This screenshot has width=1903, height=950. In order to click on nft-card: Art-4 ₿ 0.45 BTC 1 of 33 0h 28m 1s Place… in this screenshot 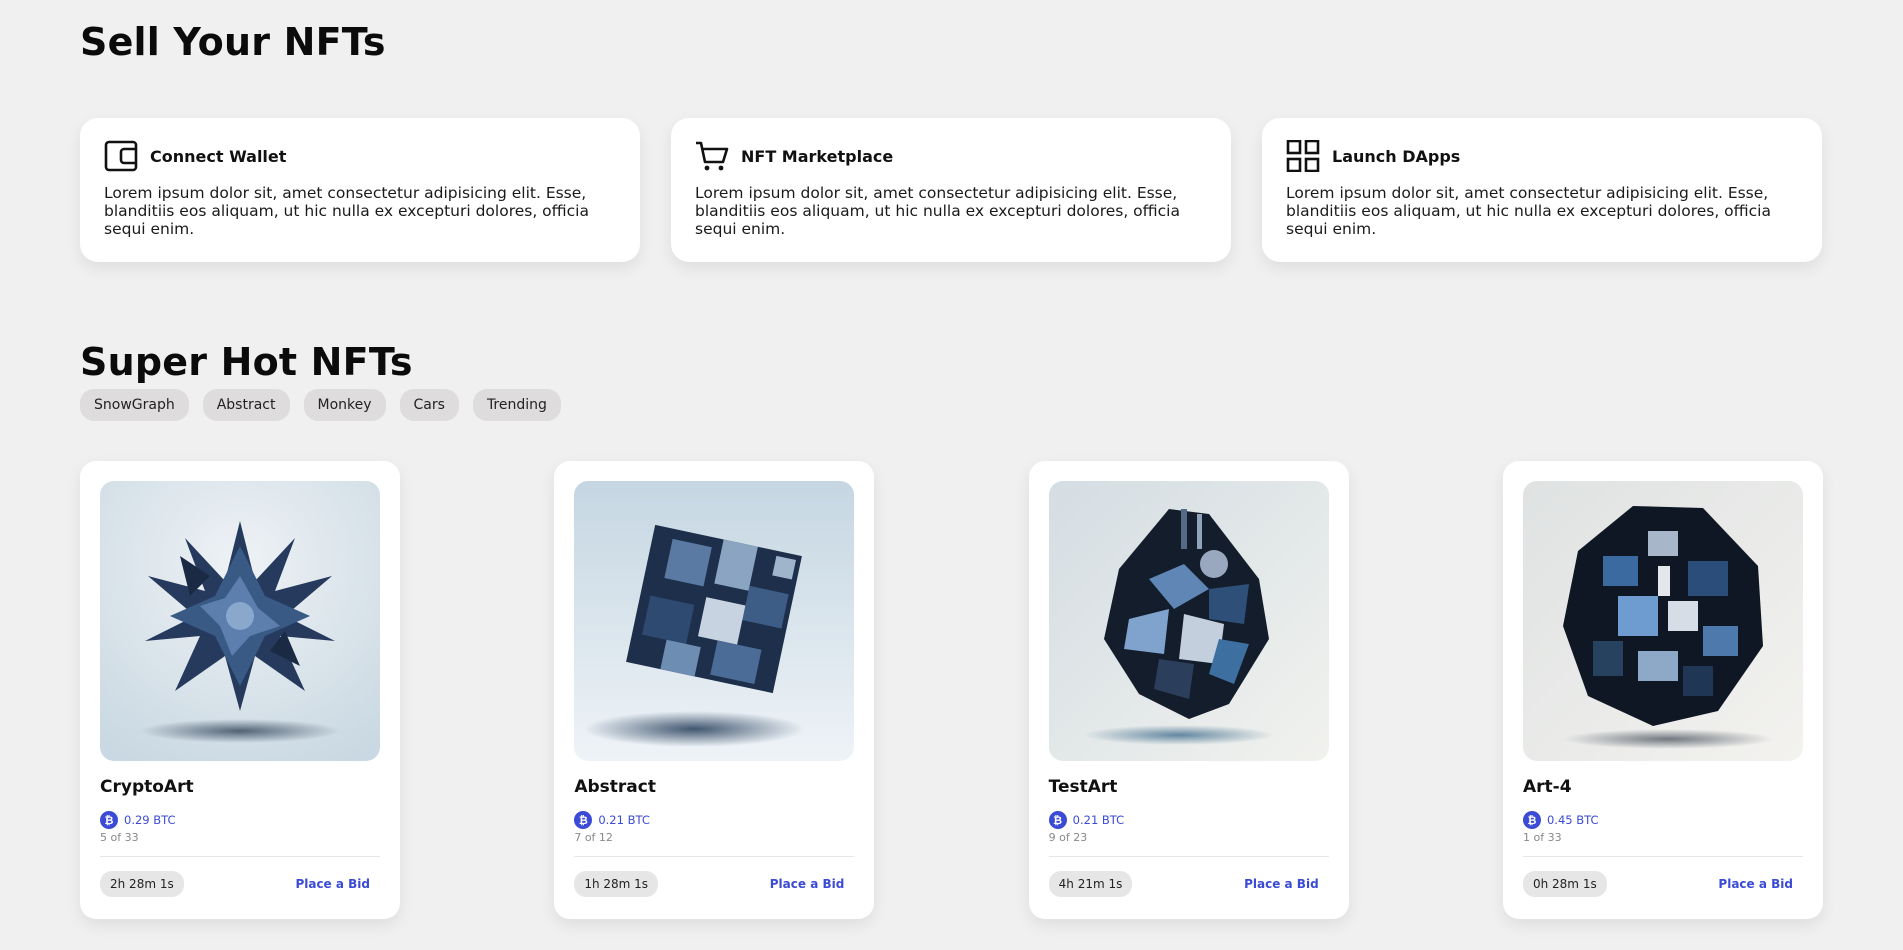, I will do `click(1662, 690)`.